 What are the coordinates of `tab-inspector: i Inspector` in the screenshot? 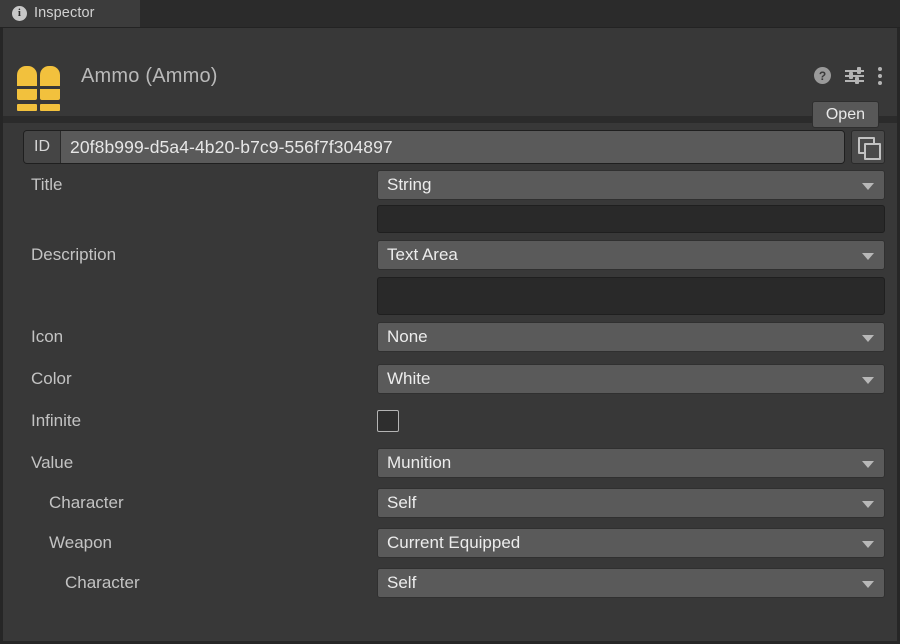 It's located at (70, 13).